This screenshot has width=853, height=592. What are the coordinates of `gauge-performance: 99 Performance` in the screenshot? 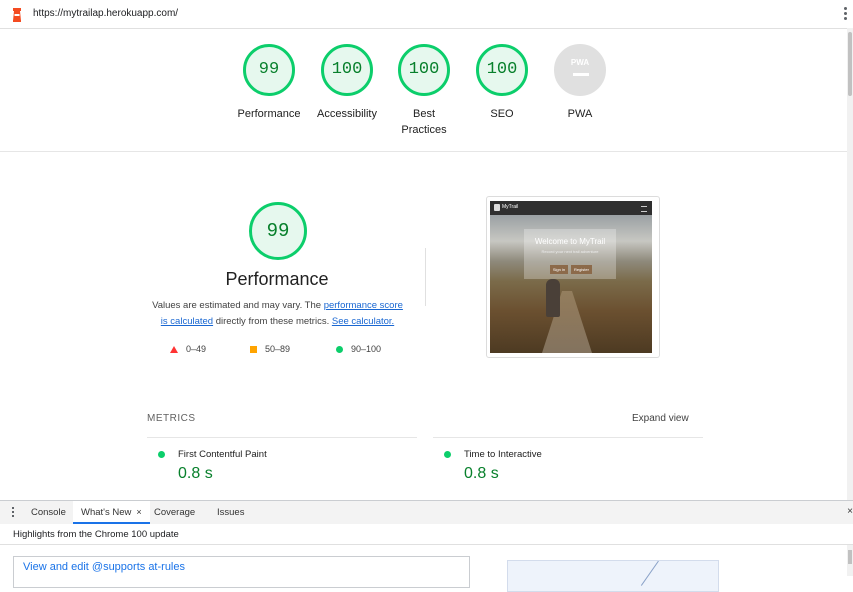 It's located at (269, 83).